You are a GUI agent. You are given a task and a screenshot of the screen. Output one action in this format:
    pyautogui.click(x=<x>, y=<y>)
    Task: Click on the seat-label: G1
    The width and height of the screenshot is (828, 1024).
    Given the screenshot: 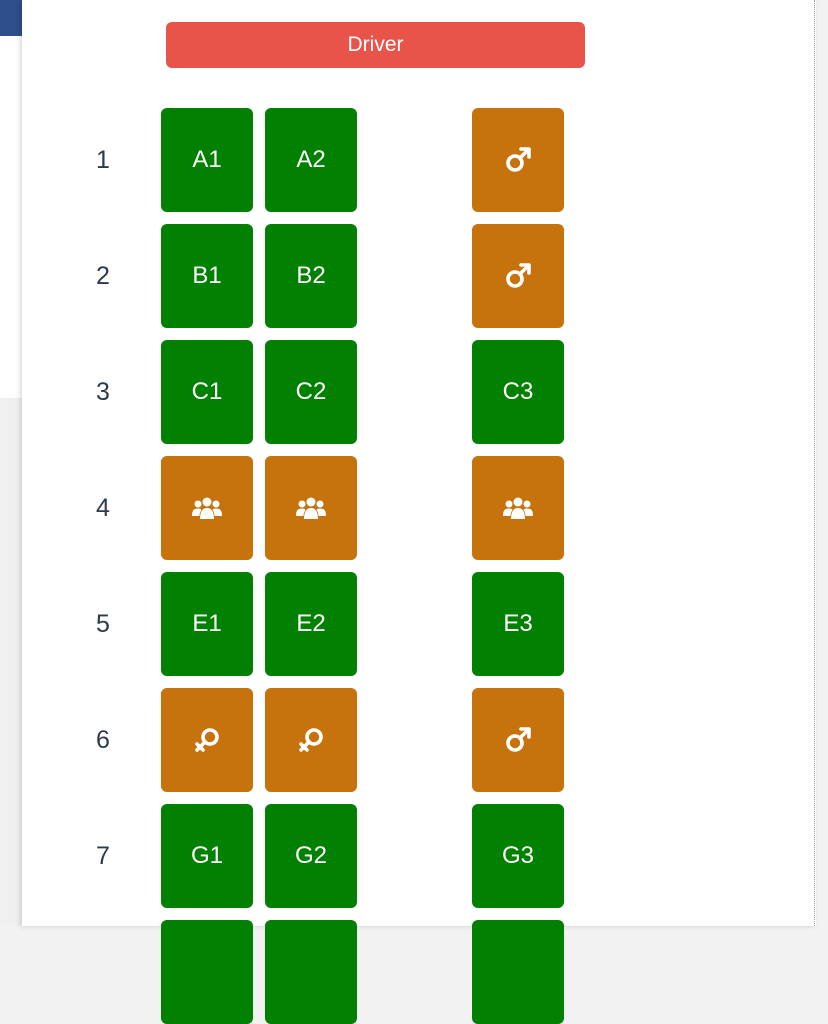 What is the action you would take?
    pyautogui.click(x=206, y=855)
    